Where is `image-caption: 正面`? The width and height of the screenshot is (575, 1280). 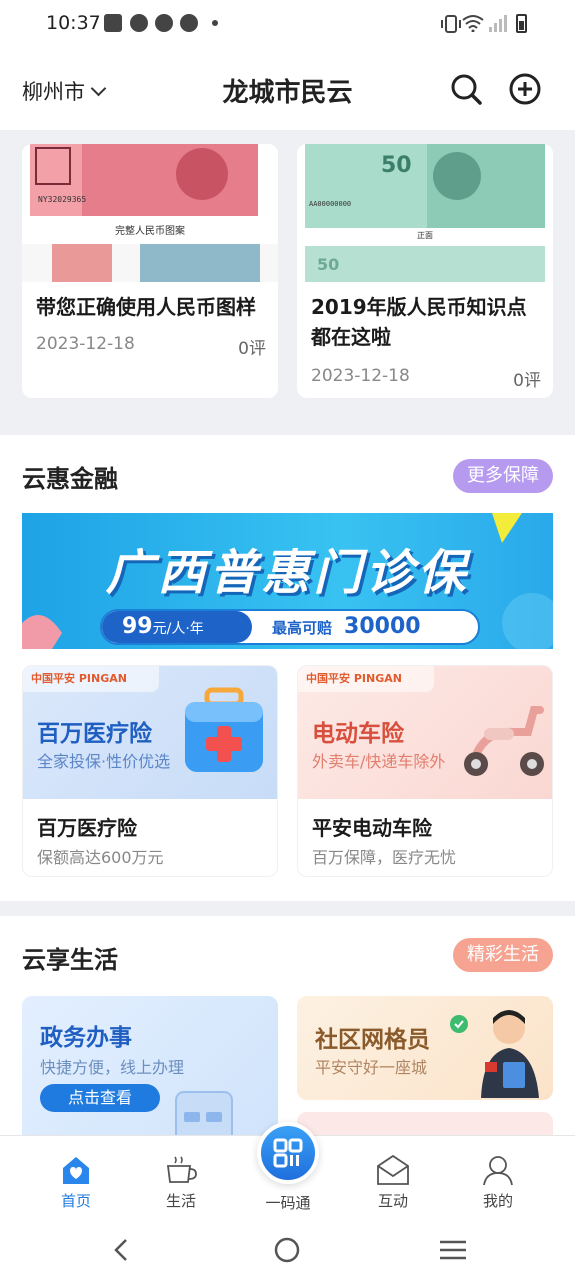
image-caption: 正面 is located at coordinates (425, 235).